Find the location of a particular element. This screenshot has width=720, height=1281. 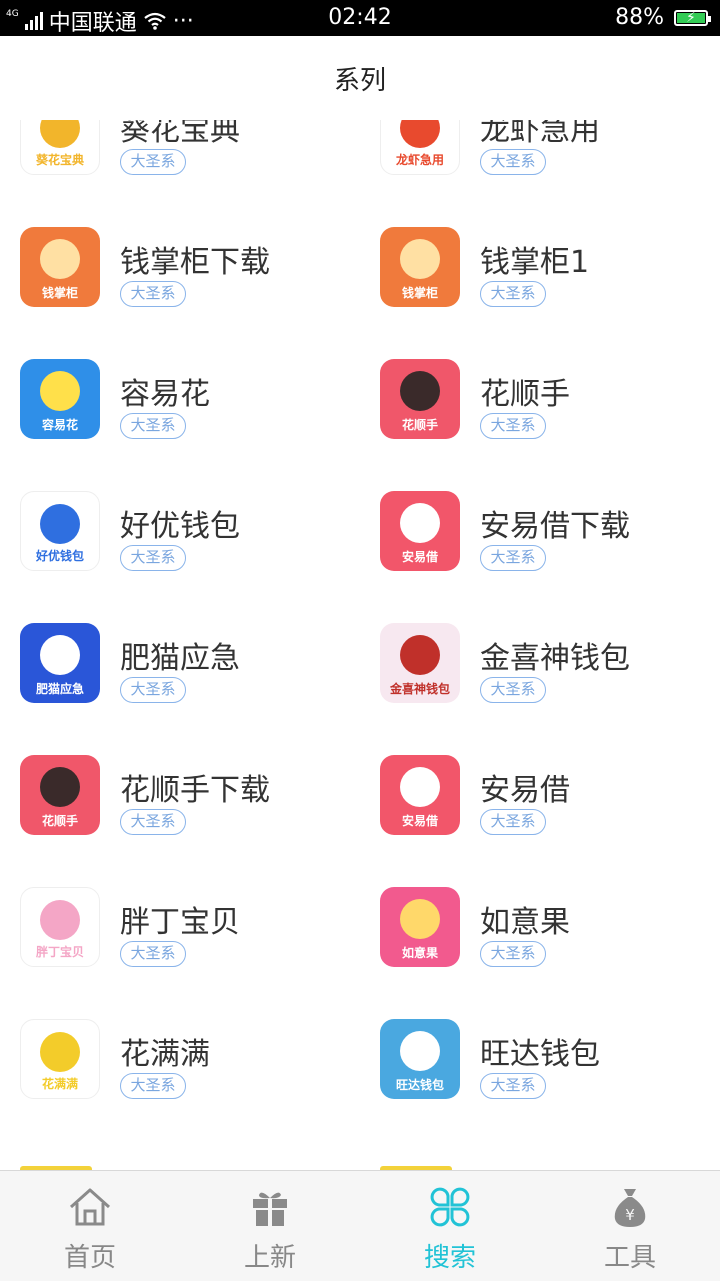

app-icon: 好优钱包 is located at coordinates (60, 531).